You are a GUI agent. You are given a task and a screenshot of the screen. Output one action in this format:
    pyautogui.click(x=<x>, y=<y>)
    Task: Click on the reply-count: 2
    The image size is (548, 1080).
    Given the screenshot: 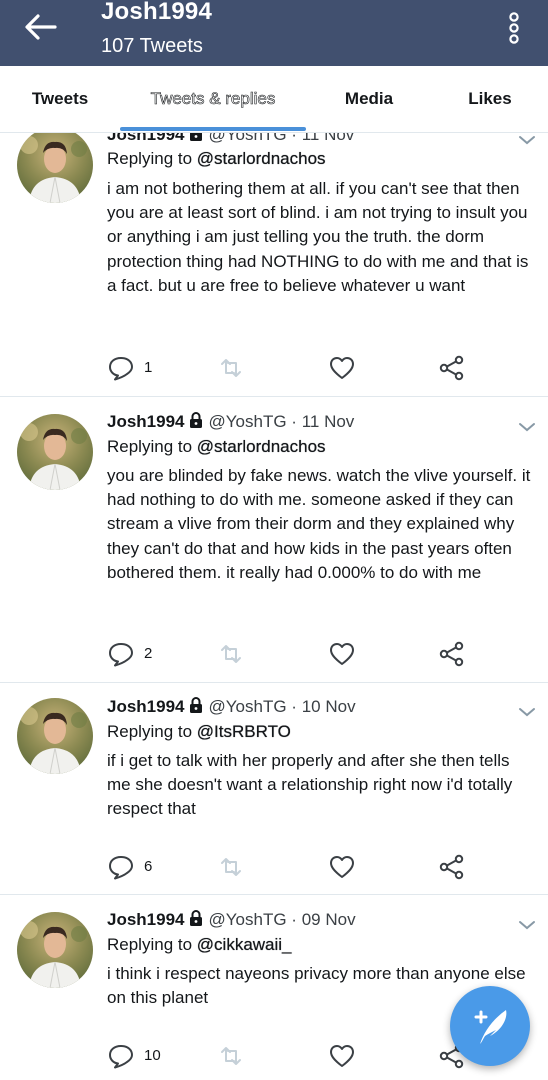 What is the action you would take?
    pyautogui.click(x=148, y=653)
    